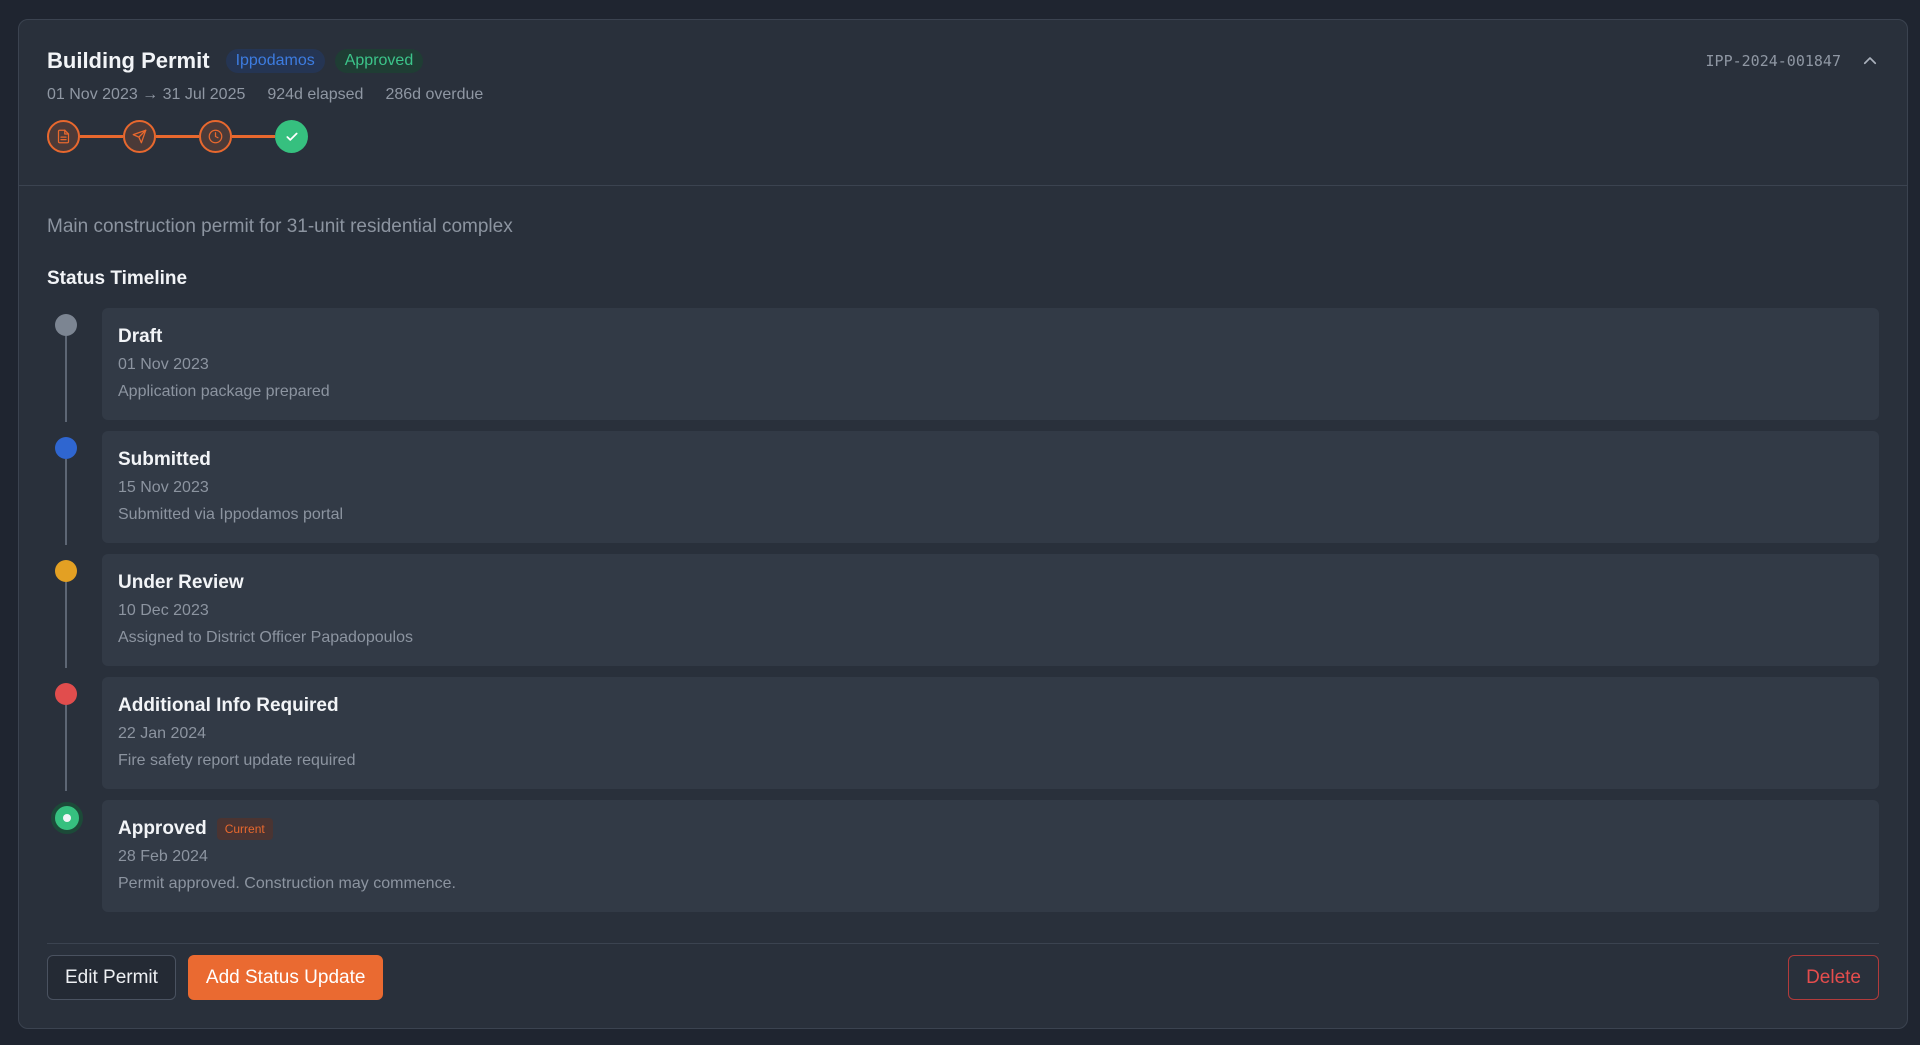  I want to click on timeline-note: Fire safety report update required, so click(237, 760).